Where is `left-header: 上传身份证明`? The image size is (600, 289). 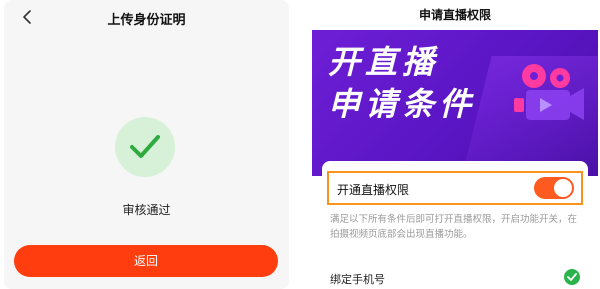
left-header: 上传身份证明 is located at coordinates (146, 18).